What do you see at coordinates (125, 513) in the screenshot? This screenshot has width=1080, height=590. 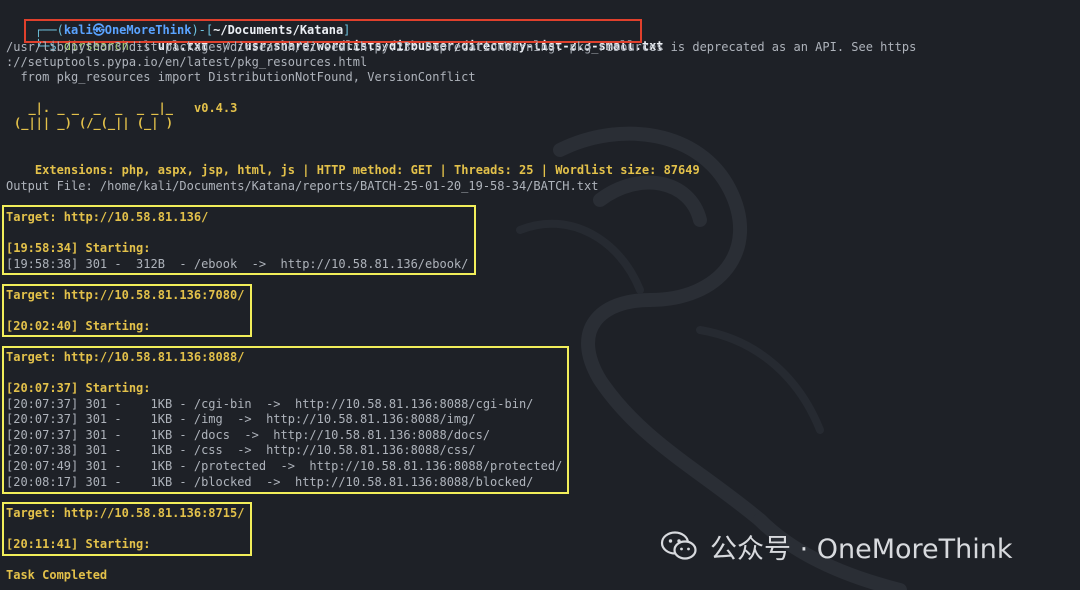 I see `target-4-url: Target: http://10.58.81.136:8715/` at bounding box center [125, 513].